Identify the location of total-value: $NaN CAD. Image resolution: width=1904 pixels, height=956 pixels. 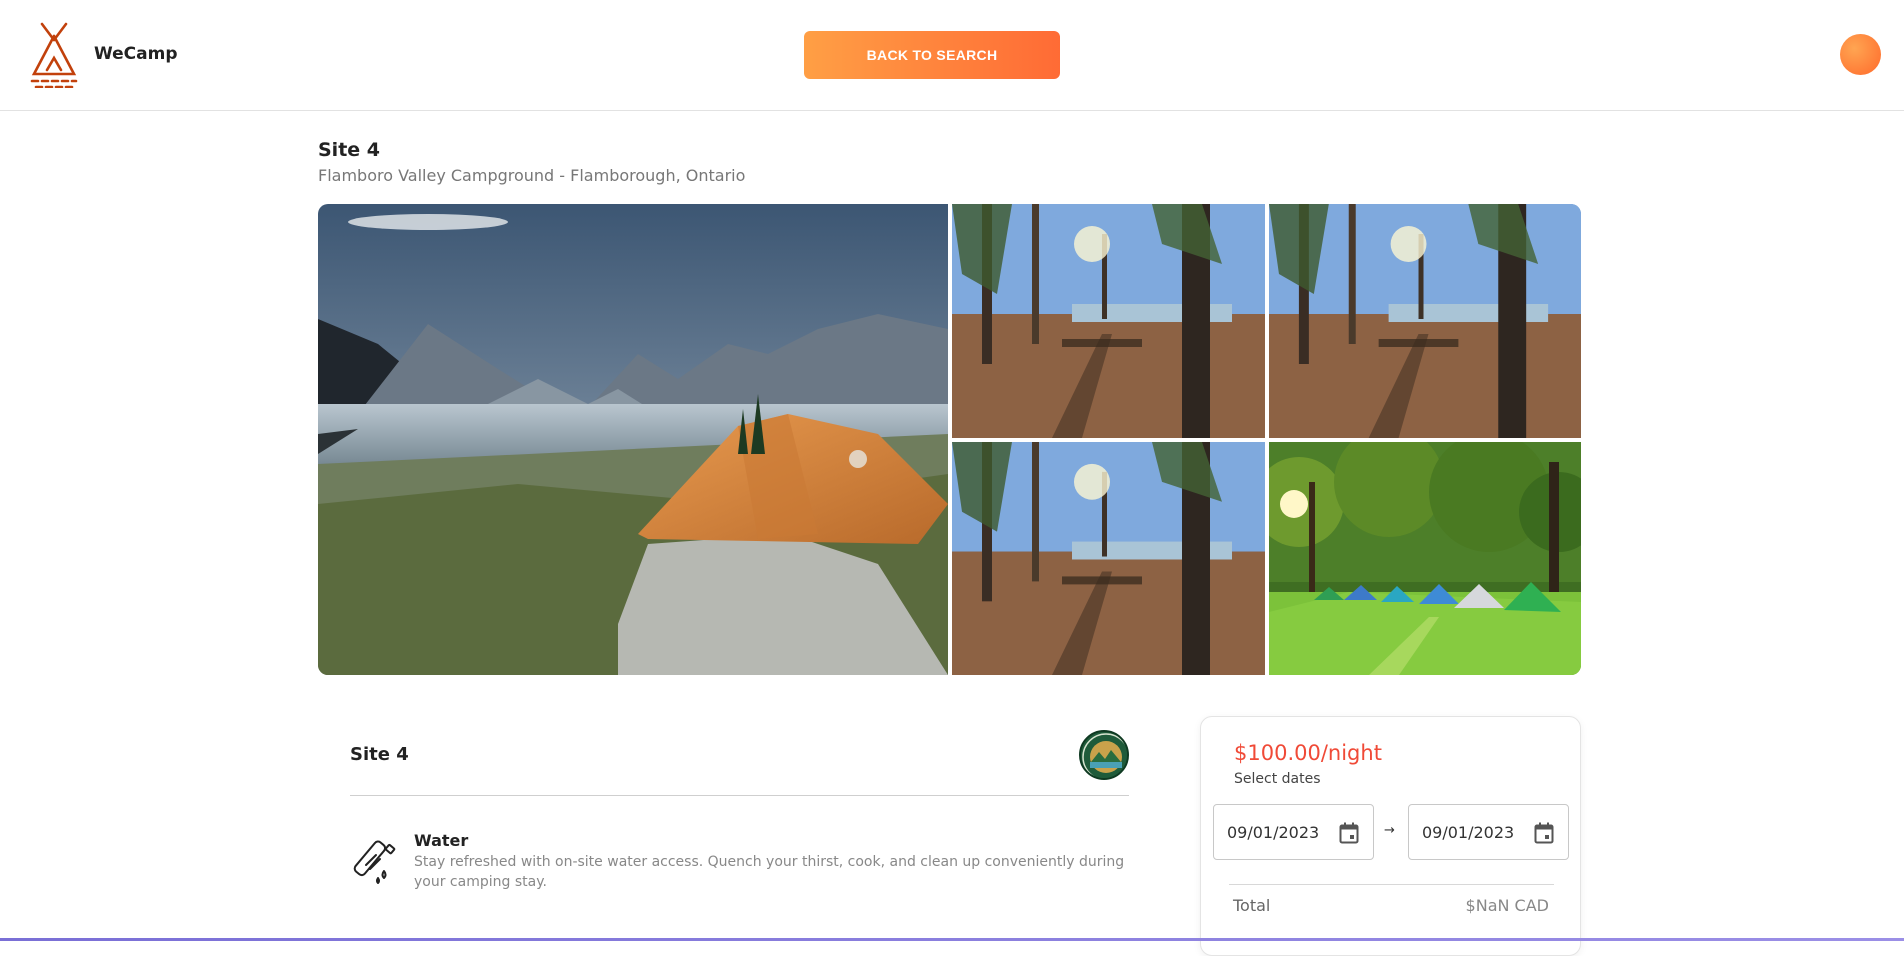
(1507, 905).